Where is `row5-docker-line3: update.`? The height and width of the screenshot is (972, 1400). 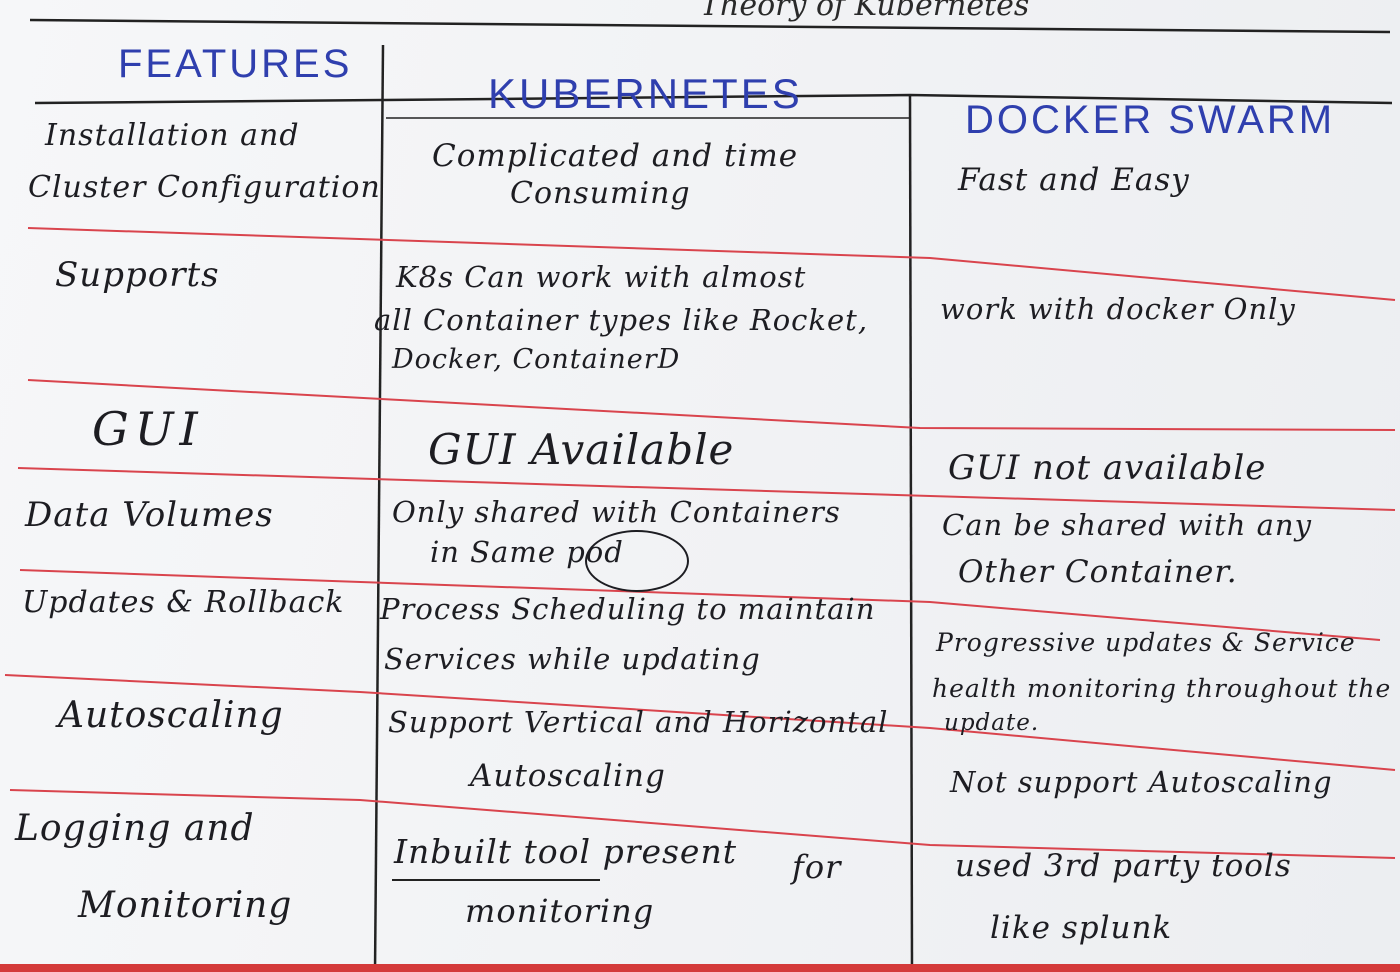
row5-docker-line3: update. is located at coordinates (992, 723).